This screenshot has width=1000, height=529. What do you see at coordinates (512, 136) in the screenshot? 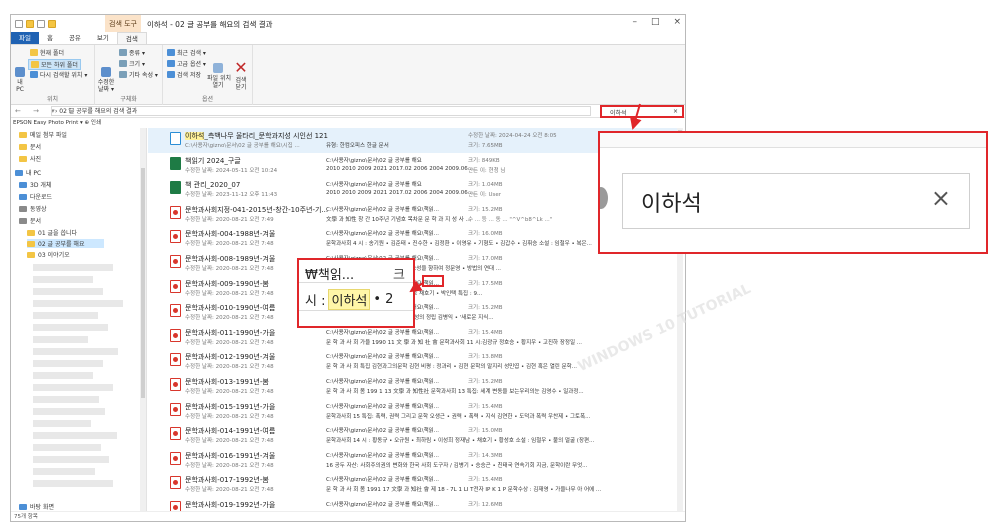
I see `file-meta: 수정한 날짜: 2024-04-24 오전 8:05` at bounding box center [512, 136].